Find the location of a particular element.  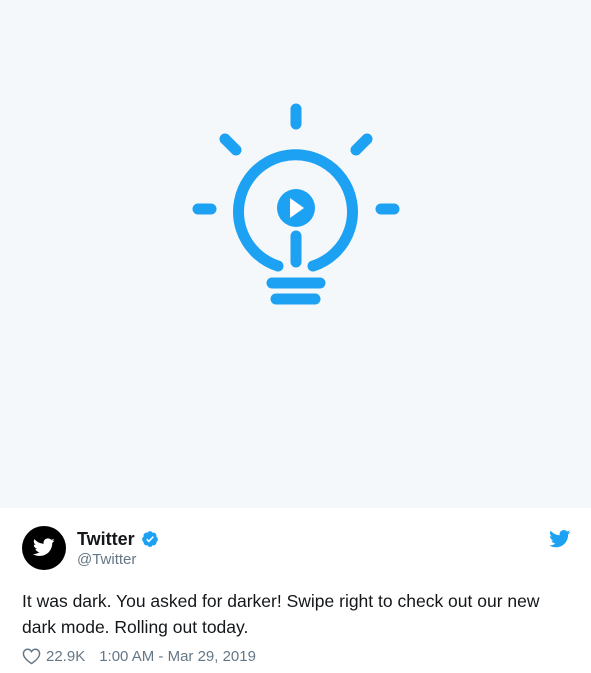

display-name: Twitter is located at coordinates (106, 539).